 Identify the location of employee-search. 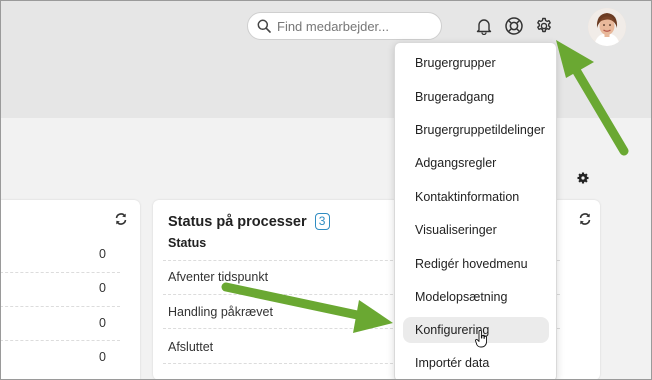
(344, 26).